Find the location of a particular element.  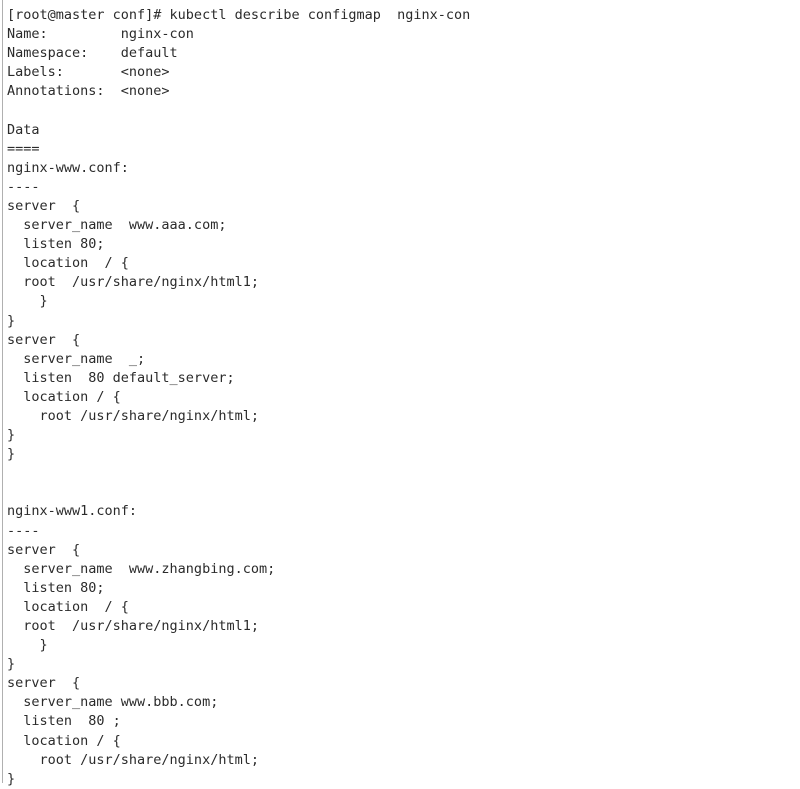

terminal-line: Data is located at coordinates (23, 129).